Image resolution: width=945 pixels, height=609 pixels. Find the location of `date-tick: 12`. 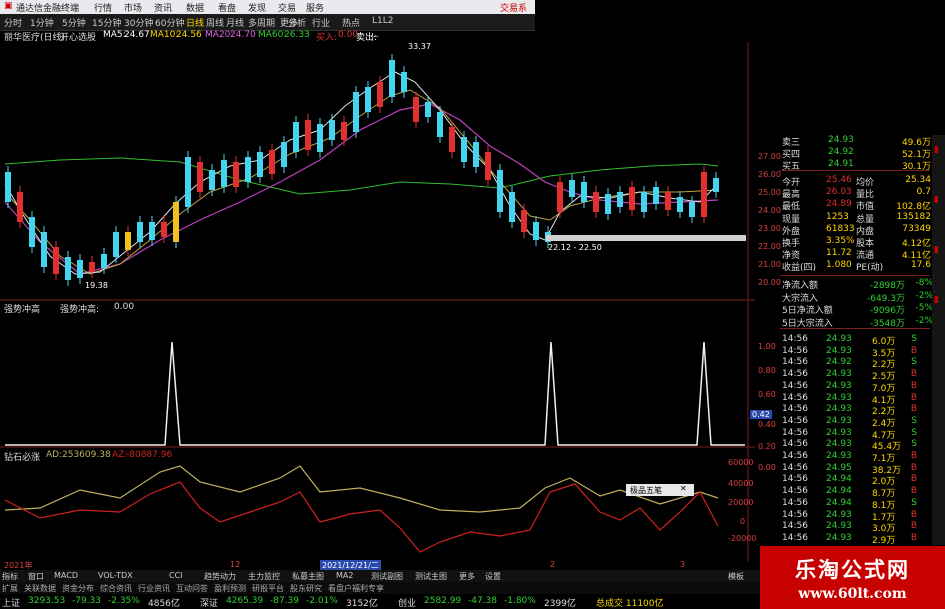

date-tick: 12 is located at coordinates (235, 564).